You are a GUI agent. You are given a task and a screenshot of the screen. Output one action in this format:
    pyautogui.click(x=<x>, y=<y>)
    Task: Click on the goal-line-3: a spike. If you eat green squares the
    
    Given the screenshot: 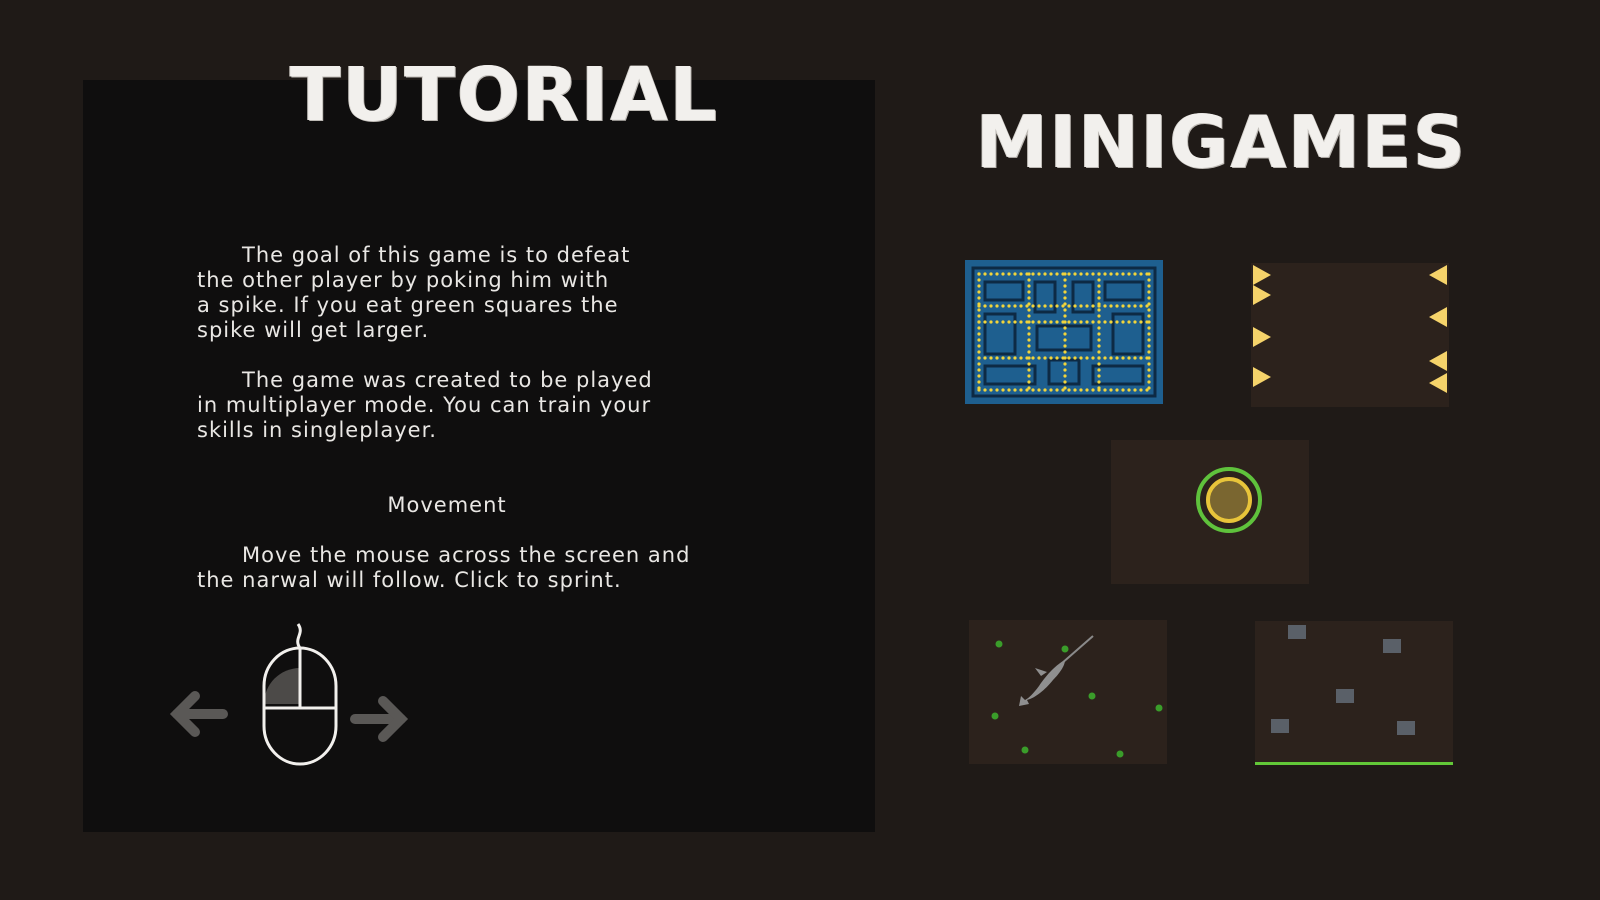 What is the action you would take?
    pyautogui.click(x=408, y=305)
    